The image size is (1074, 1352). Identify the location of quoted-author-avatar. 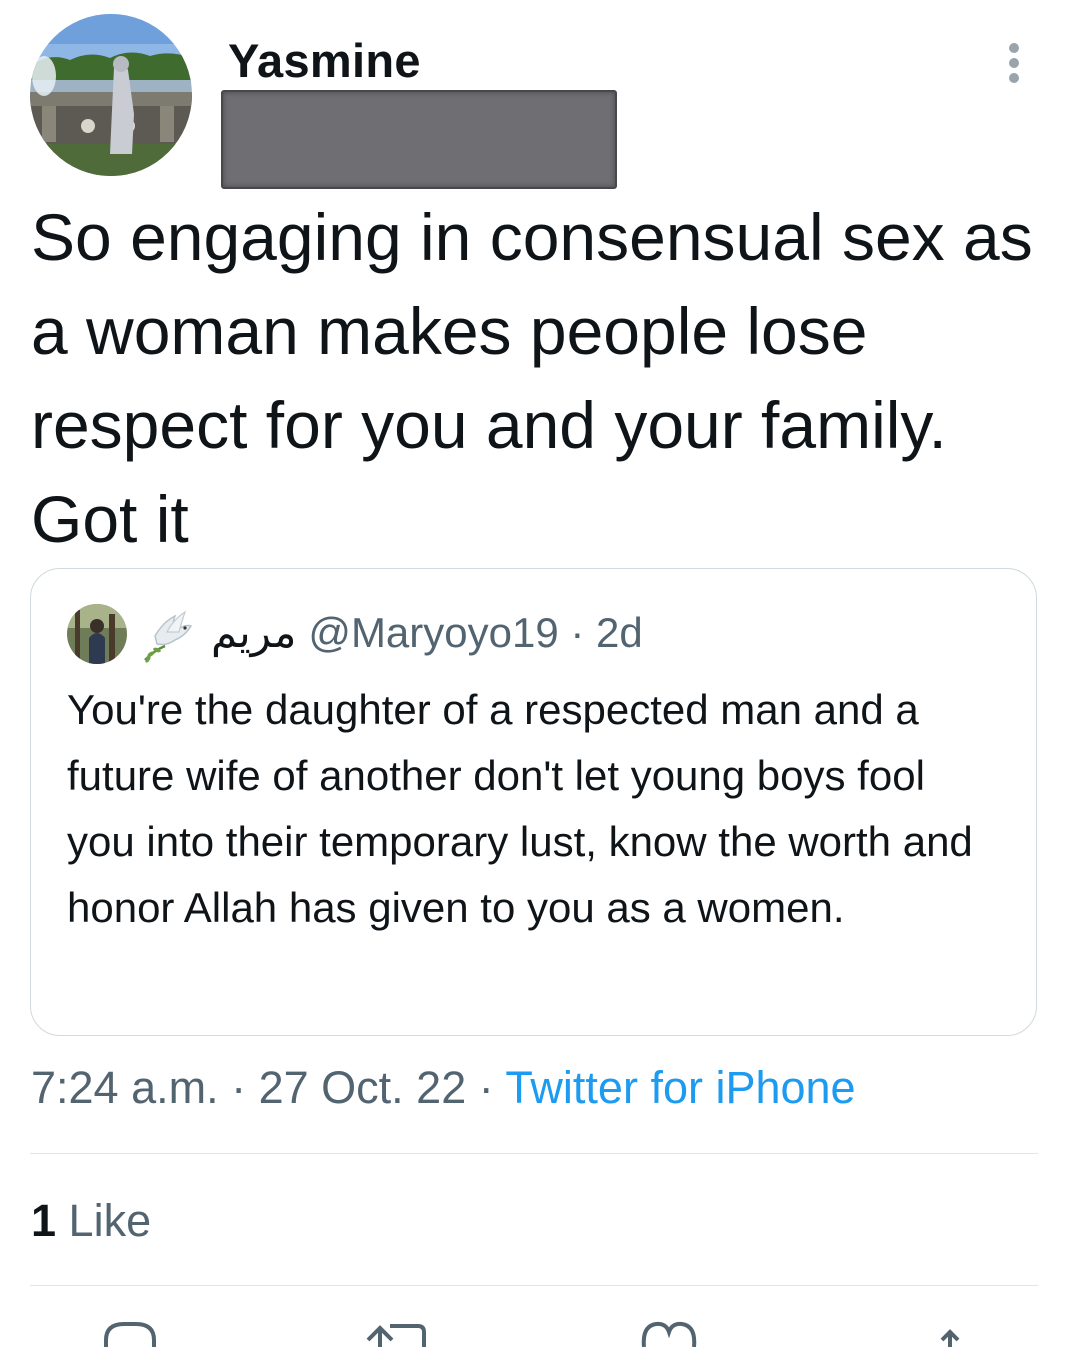
(97, 634).